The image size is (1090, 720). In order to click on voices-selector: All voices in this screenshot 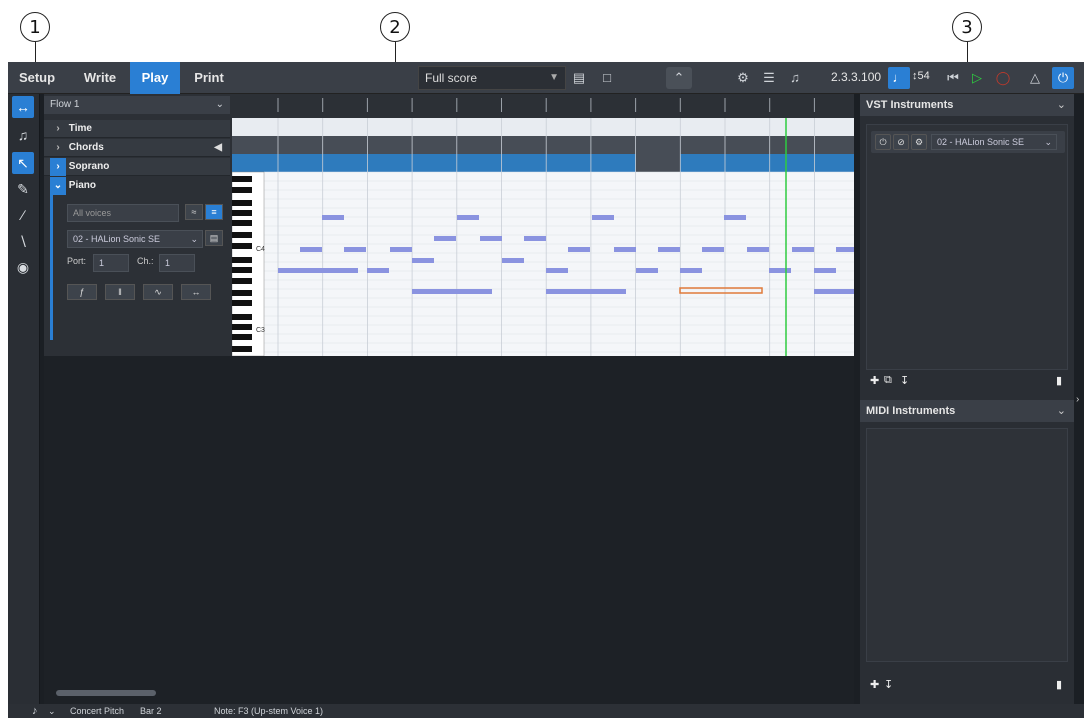, I will do `click(123, 213)`.